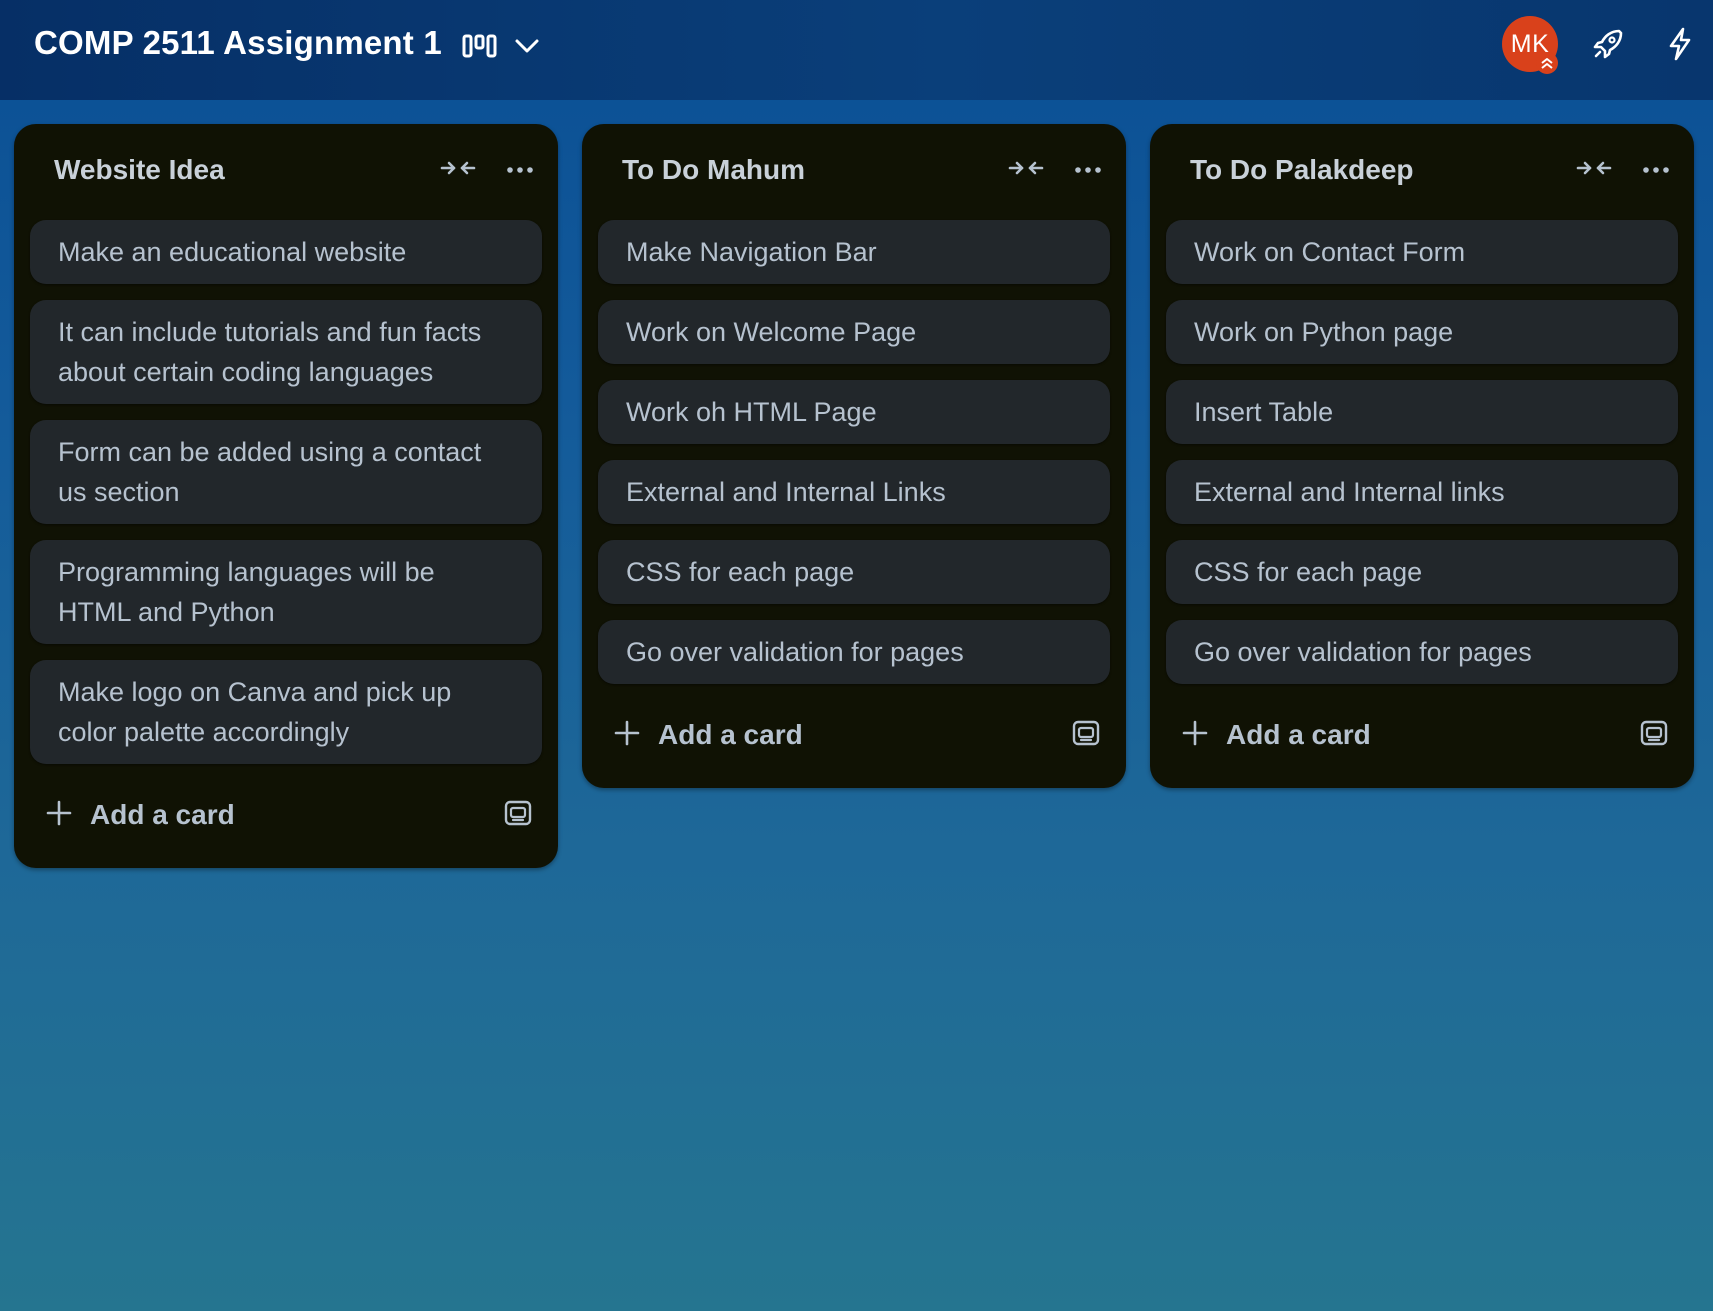 This screenshot has height=1311, width=1713. What do you see at coordinates (854, 412) in the screenshot?
I see `card: Work oh HTML Page` at bounding box center [854, 412].